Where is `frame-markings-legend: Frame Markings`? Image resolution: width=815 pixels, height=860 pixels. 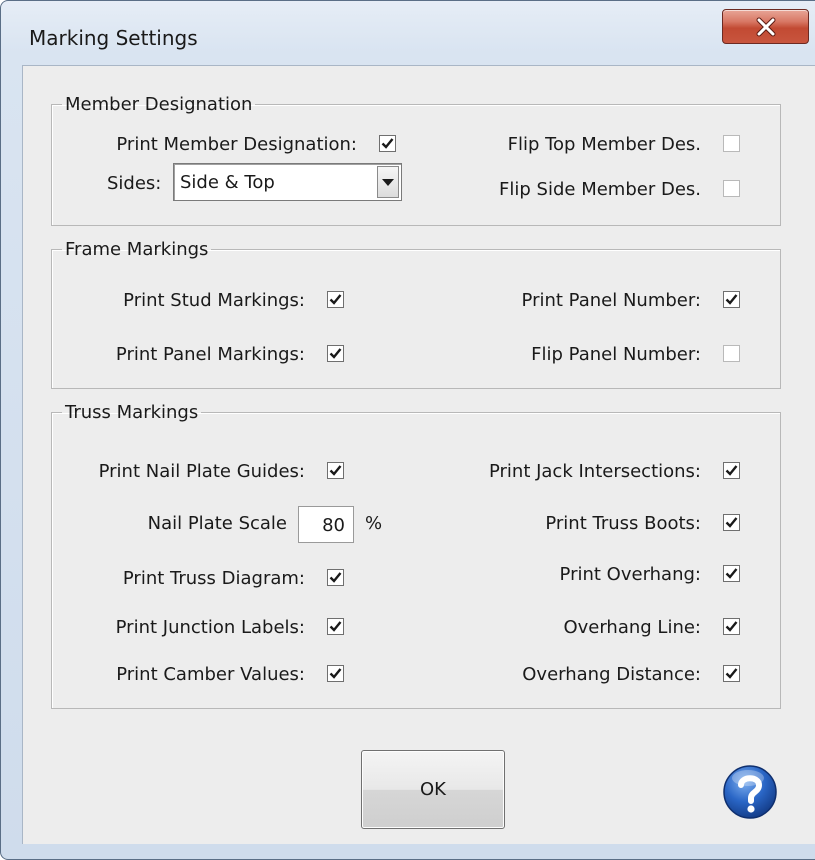 frame-markings-legend: Frame Markings is located at coordinates (137, 249).